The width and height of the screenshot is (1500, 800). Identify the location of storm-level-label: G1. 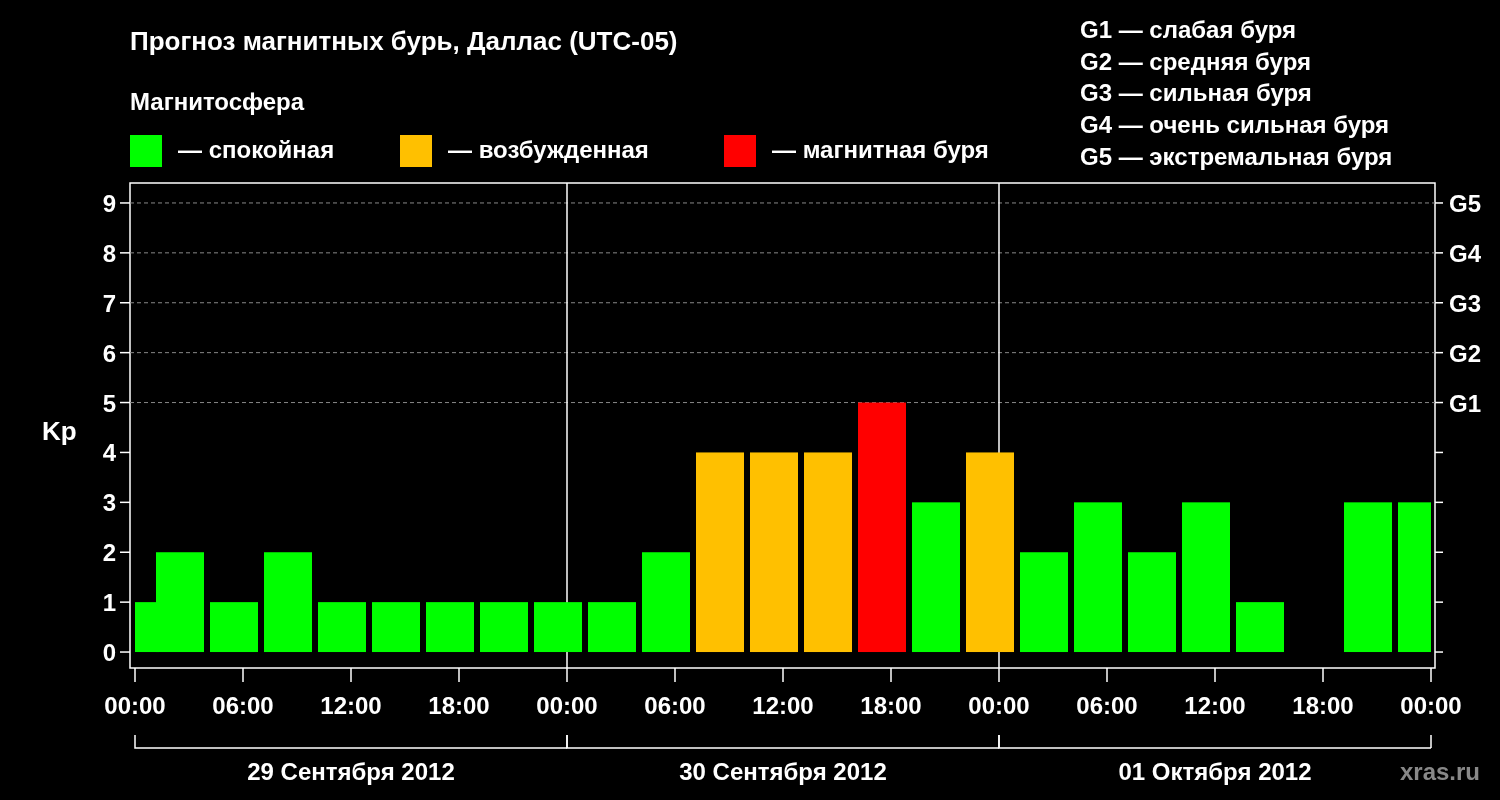
(1465, 403).